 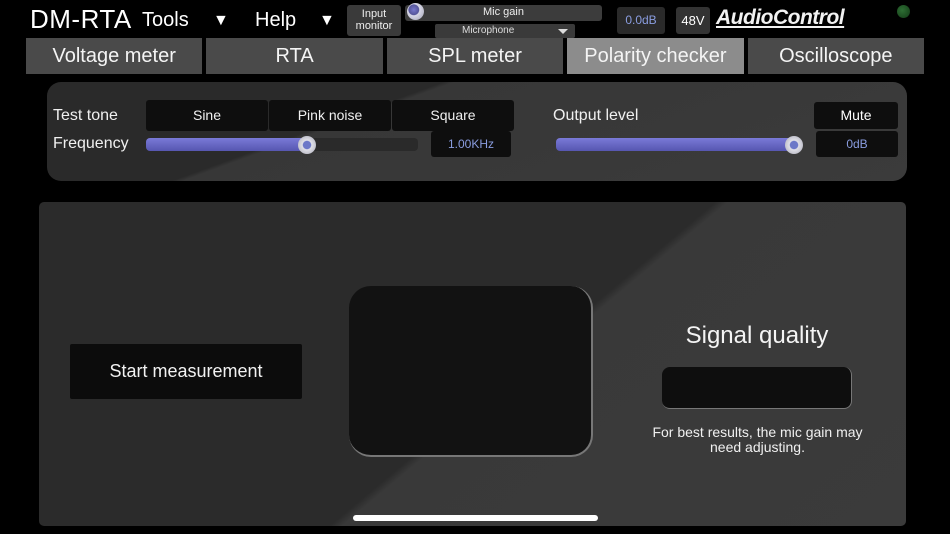 I want to click on mic-source-value: Microphone, so click(x=488, y=30).